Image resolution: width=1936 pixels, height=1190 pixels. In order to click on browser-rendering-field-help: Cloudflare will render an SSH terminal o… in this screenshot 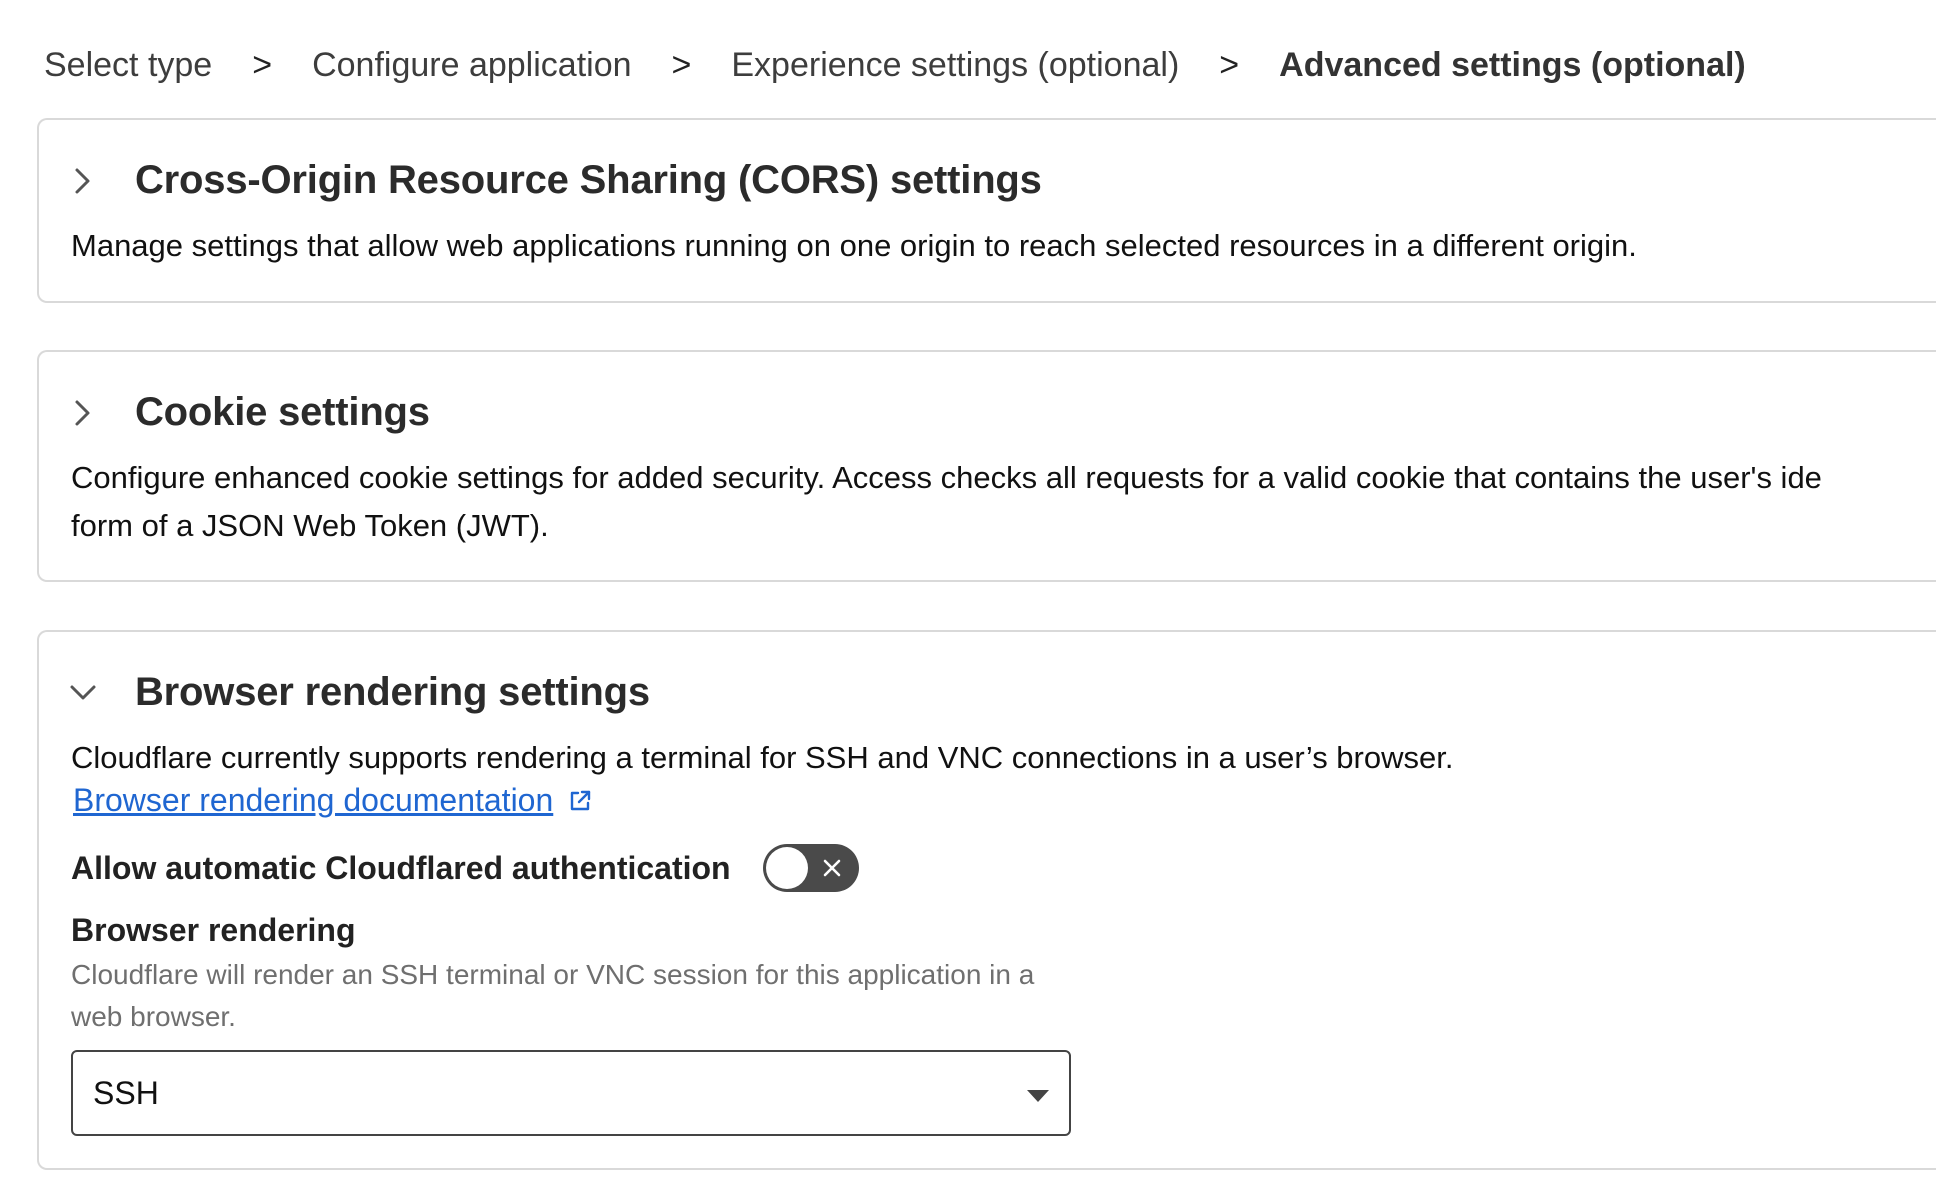, I will do `click(553, 995)`.